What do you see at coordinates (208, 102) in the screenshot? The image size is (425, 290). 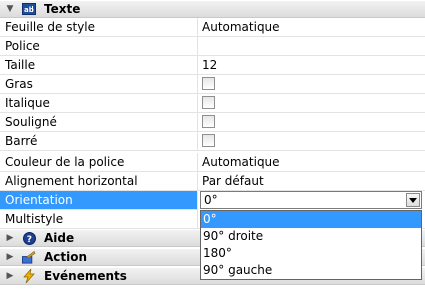 I see `italique-checkbox` at bounding box center [208, 102].